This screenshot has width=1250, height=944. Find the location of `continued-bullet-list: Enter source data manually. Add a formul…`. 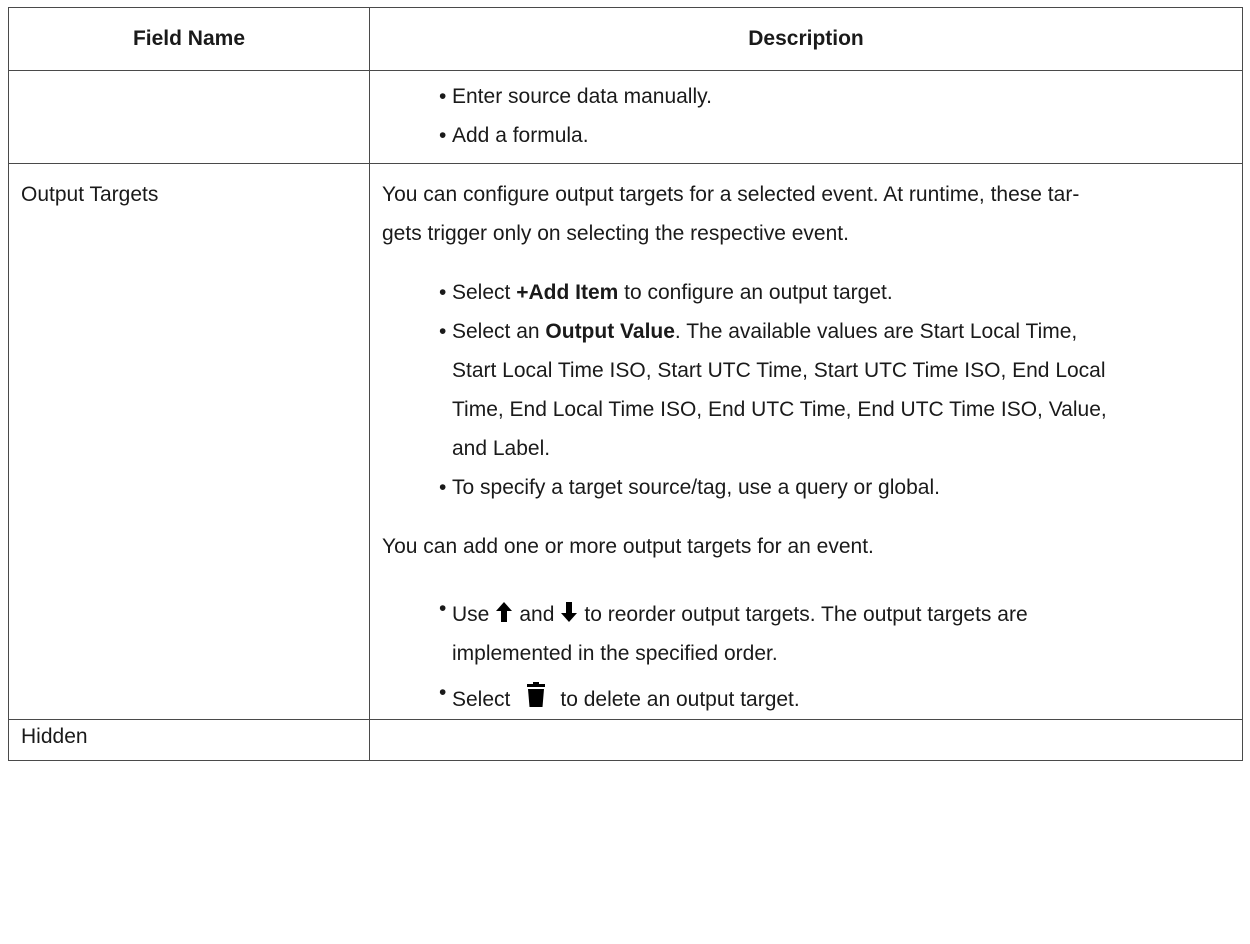

continued-bullet-list: Enter source data manually. Add a formul… is located at coordinates (806, 116).